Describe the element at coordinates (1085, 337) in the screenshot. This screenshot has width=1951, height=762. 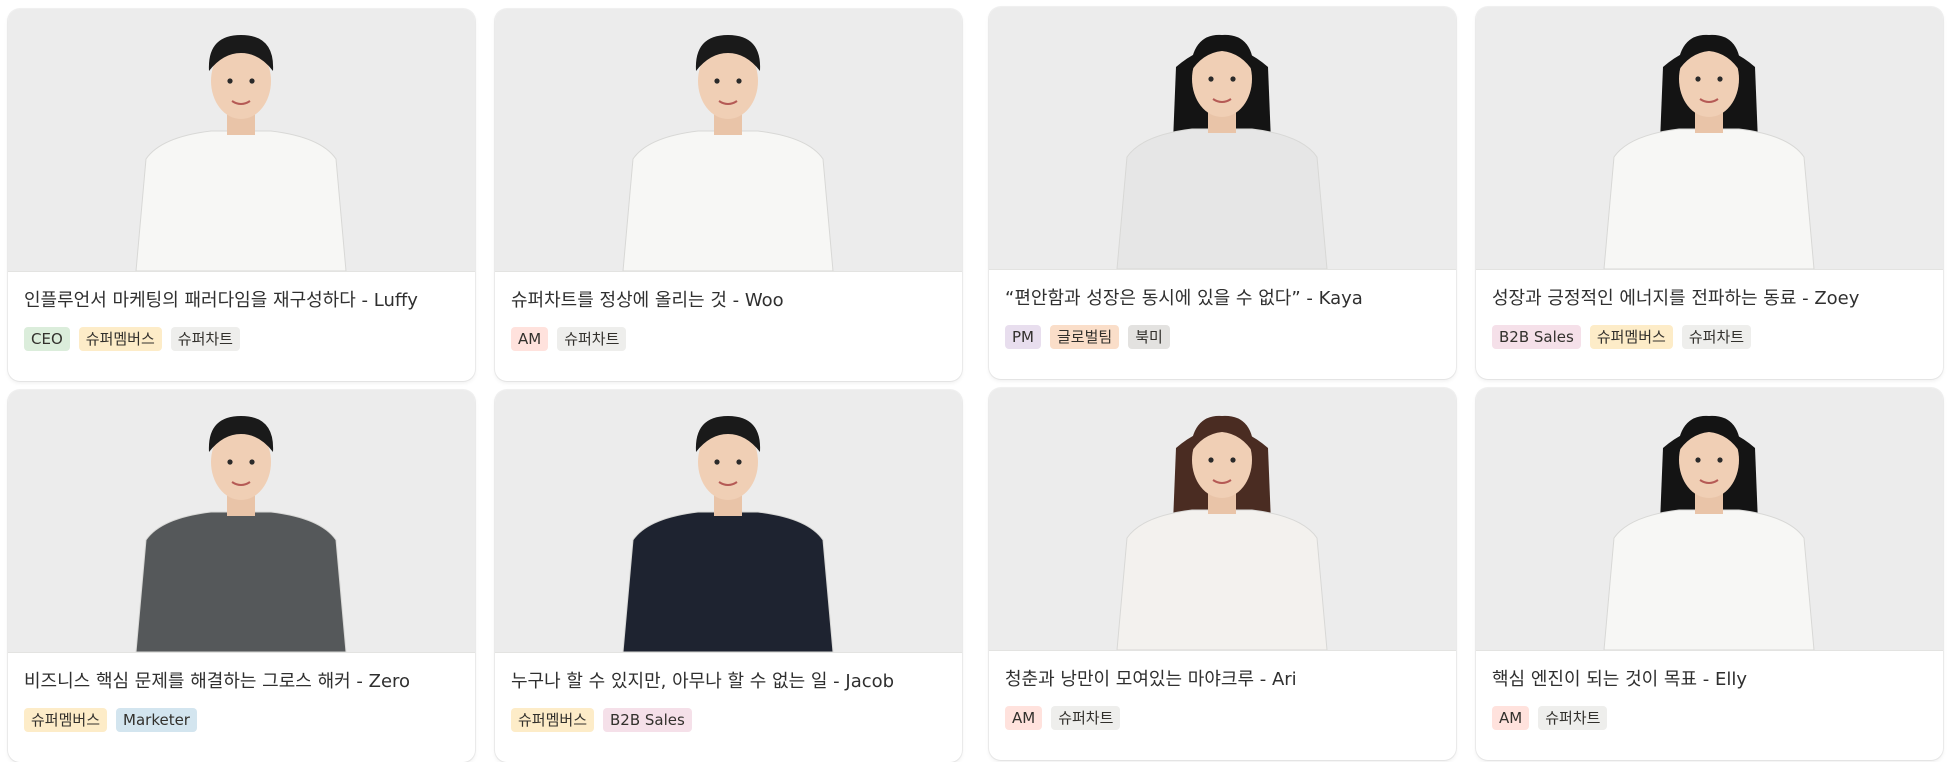
I see `member-tag: 글로벌팀` at that location.